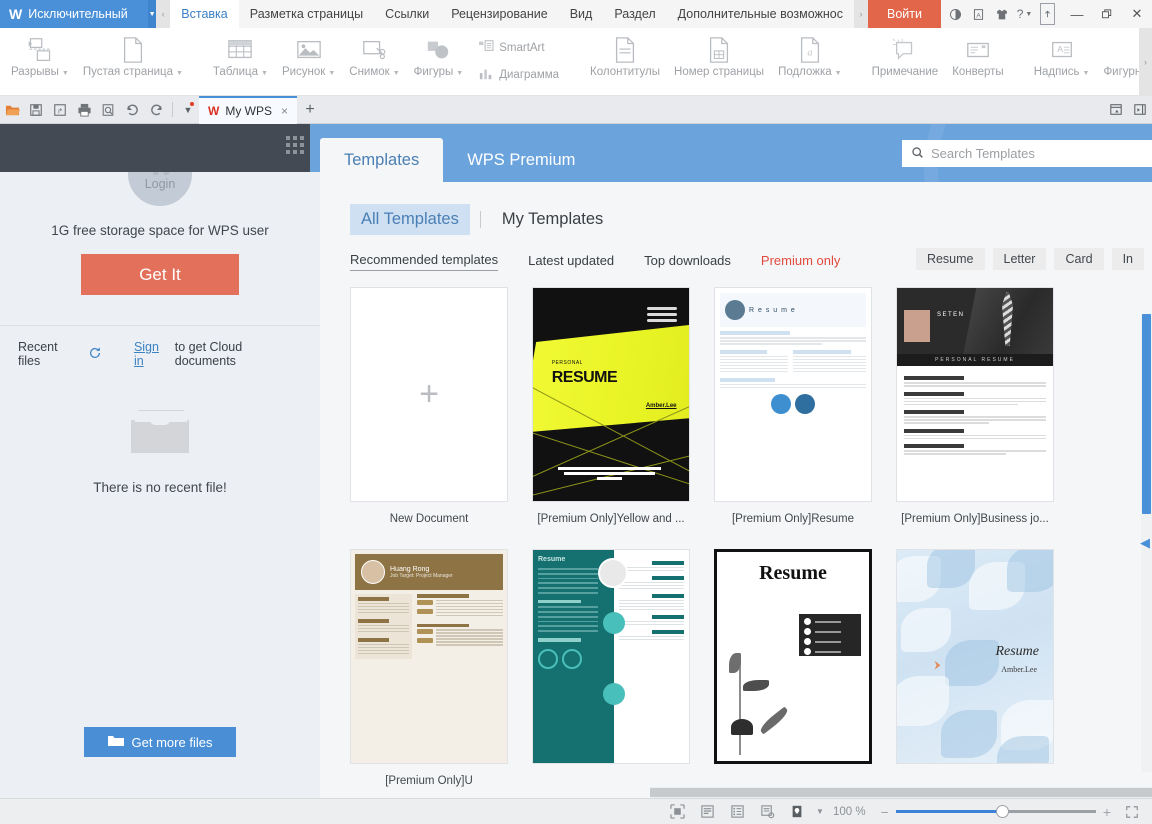 The width and height of the screenshot is (1152, 824). What do you see at coordinates (1077, 14) in the screenshot?
I see `minimize-button: —` at bounding box center [1077, 14].